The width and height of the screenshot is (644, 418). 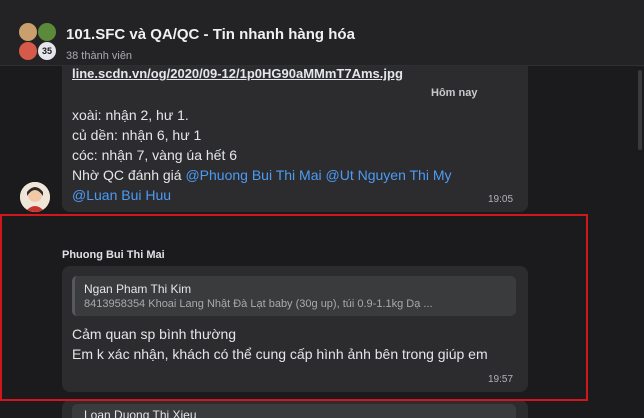 I want to click on message-line: @Luan Bui Huu, so click(x=121, y=195).